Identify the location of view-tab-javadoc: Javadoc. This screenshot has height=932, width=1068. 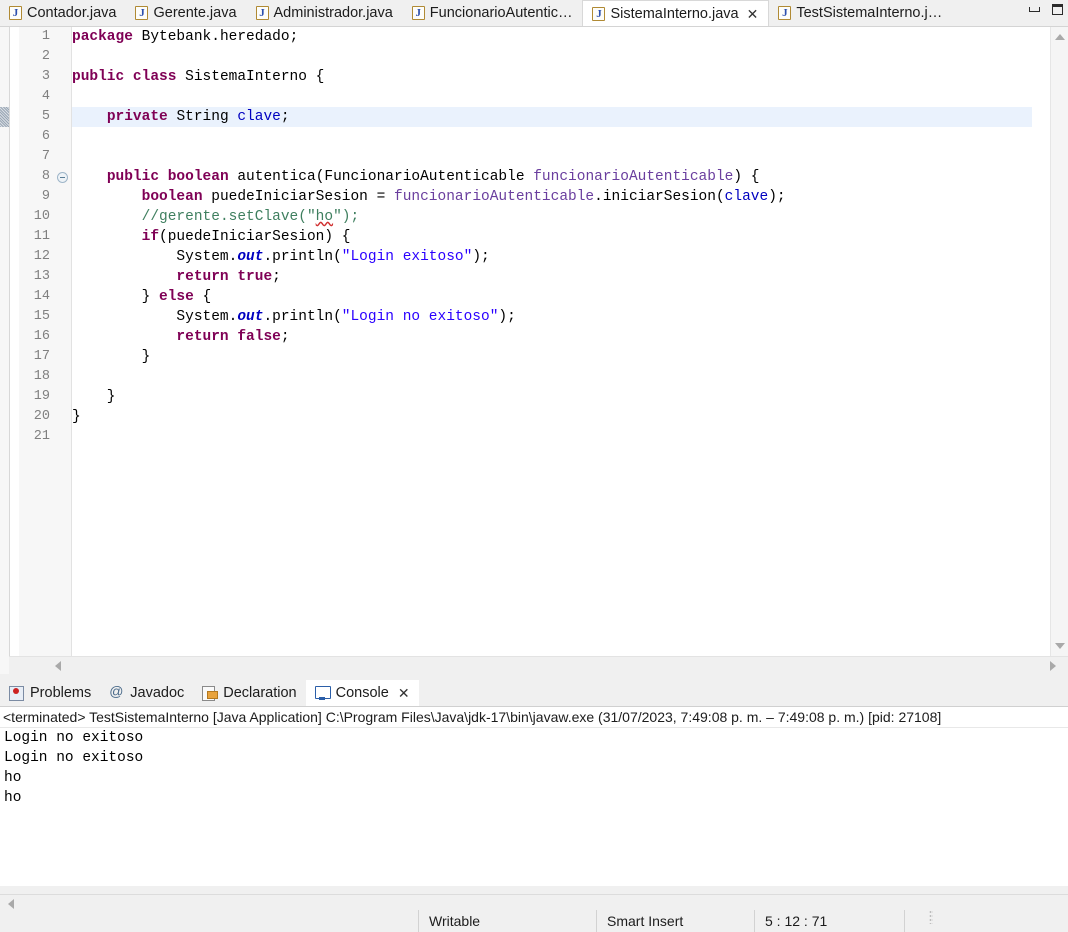
(146, 693).